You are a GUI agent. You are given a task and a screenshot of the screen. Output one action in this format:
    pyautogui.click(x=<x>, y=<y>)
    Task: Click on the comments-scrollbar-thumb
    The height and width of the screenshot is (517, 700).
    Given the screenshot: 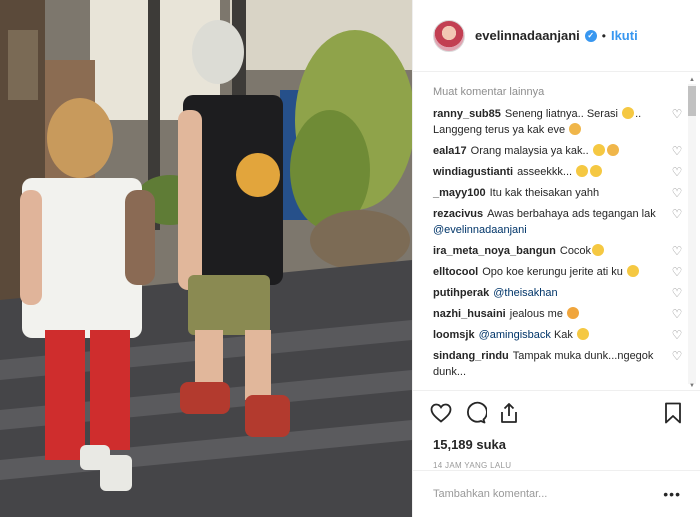 What is the action you would take?
    pyautogui.click(x=692, y=101)
    